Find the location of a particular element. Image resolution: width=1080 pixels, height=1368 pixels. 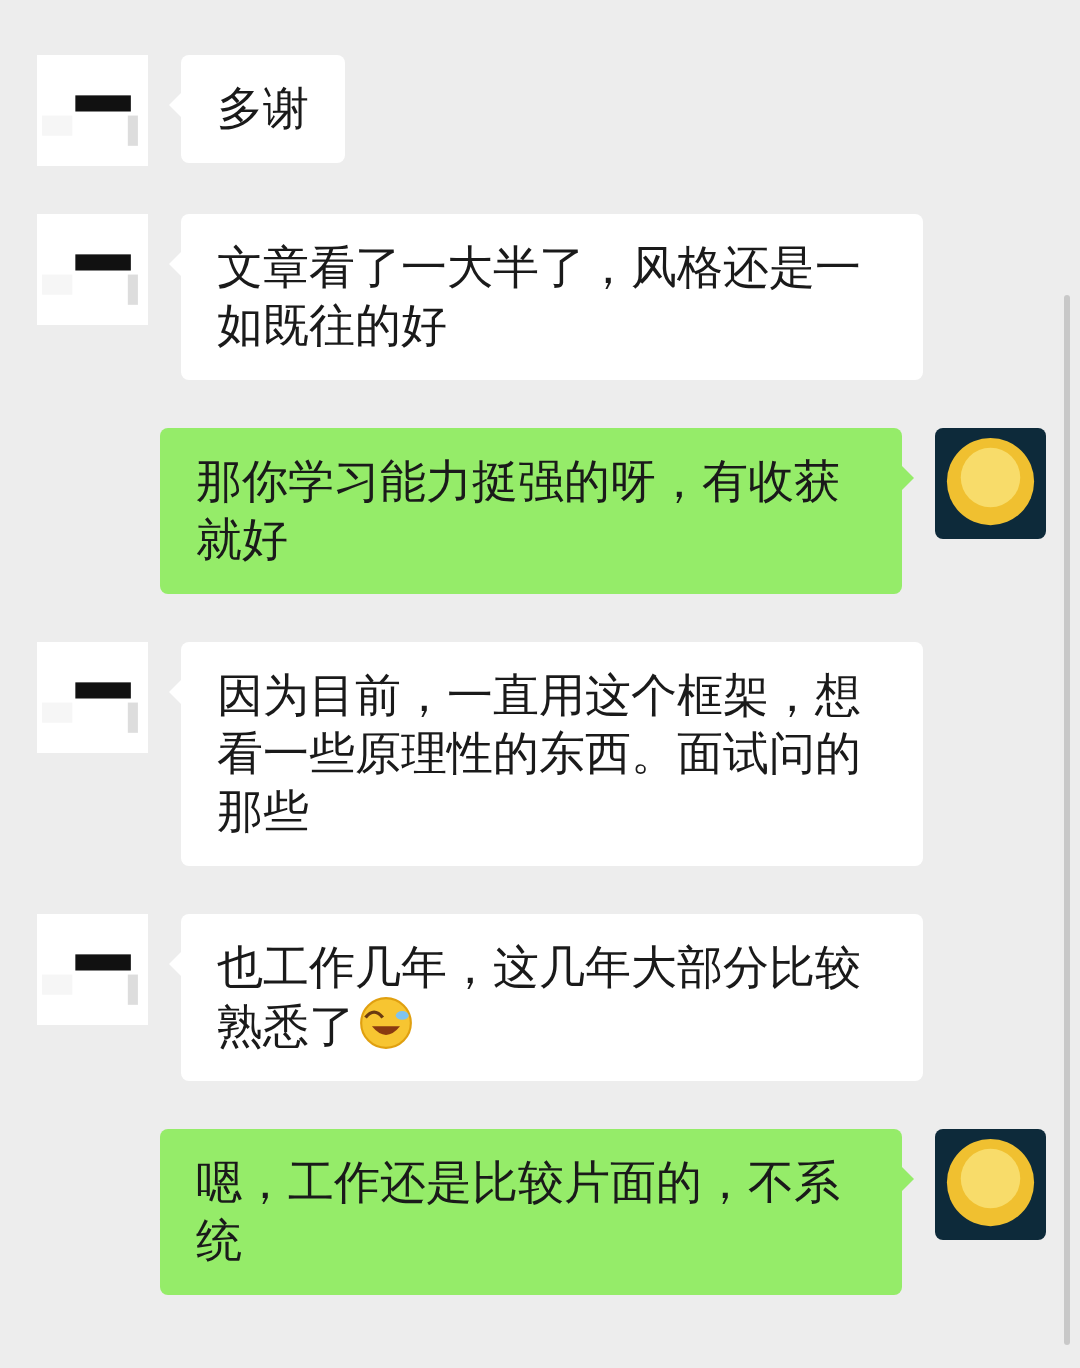

message-text: 也工作几年，这几年大部分比较熟悉了 is located at coordinates (539, 996).